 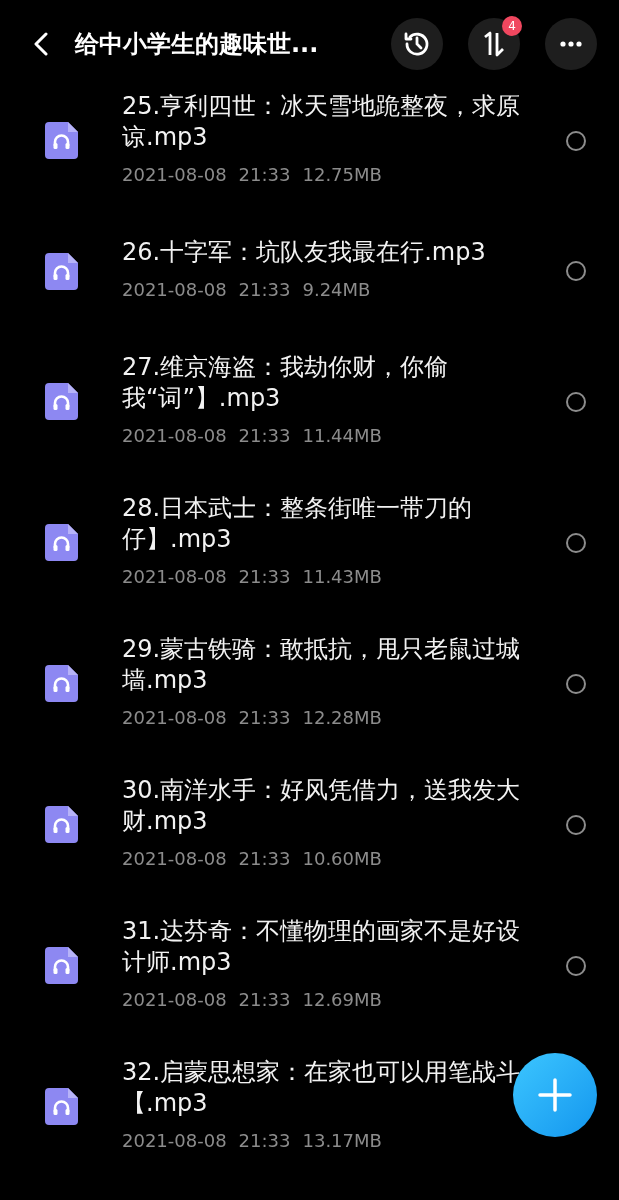 I want to click on file-size: 12.69MB, so click(x=342, y=1000).